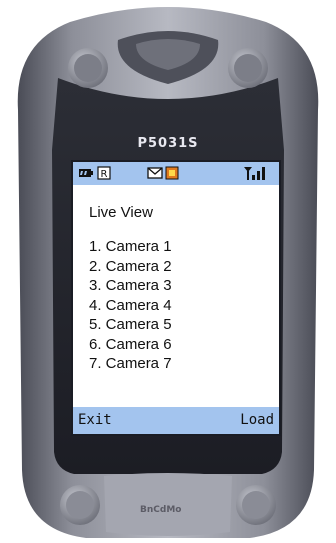 The height and width of the screenshot is (543, 336). Describe the element at coordinates (168, 143) in the screenshot. I see `model-label: P5031S` at that location.